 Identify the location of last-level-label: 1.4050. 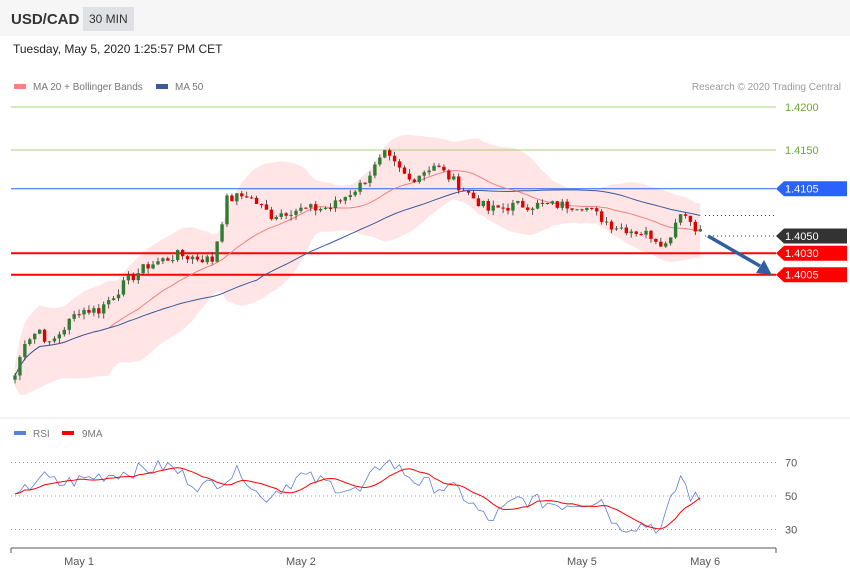
(802, 237).